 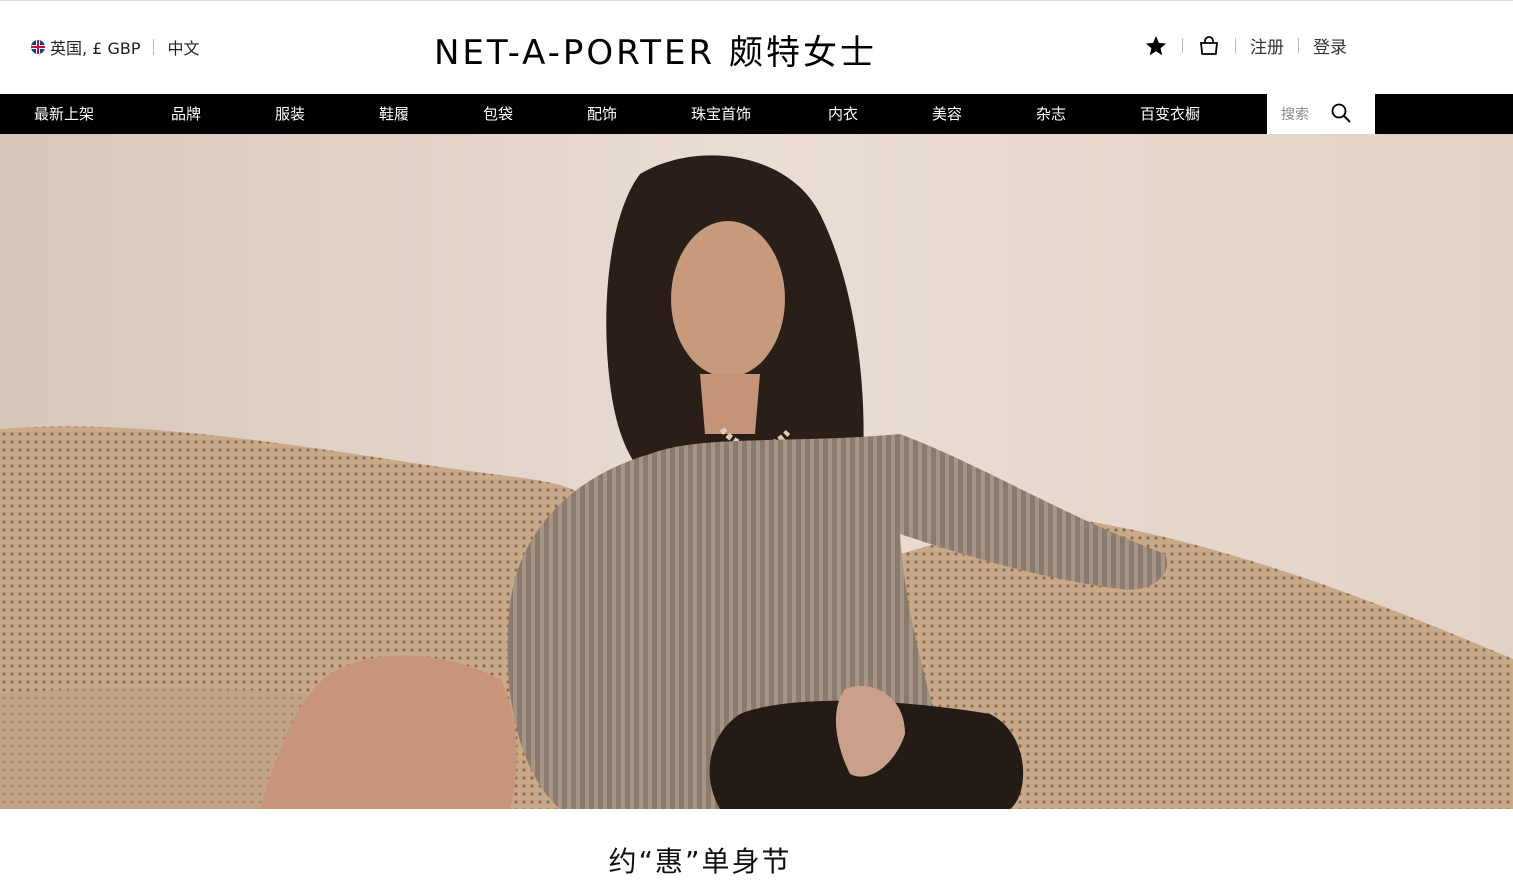 What do you see at coordinates (183, 47) in the screenshot?
I see `language-selector: 中文` at bounding box center [183, 47].